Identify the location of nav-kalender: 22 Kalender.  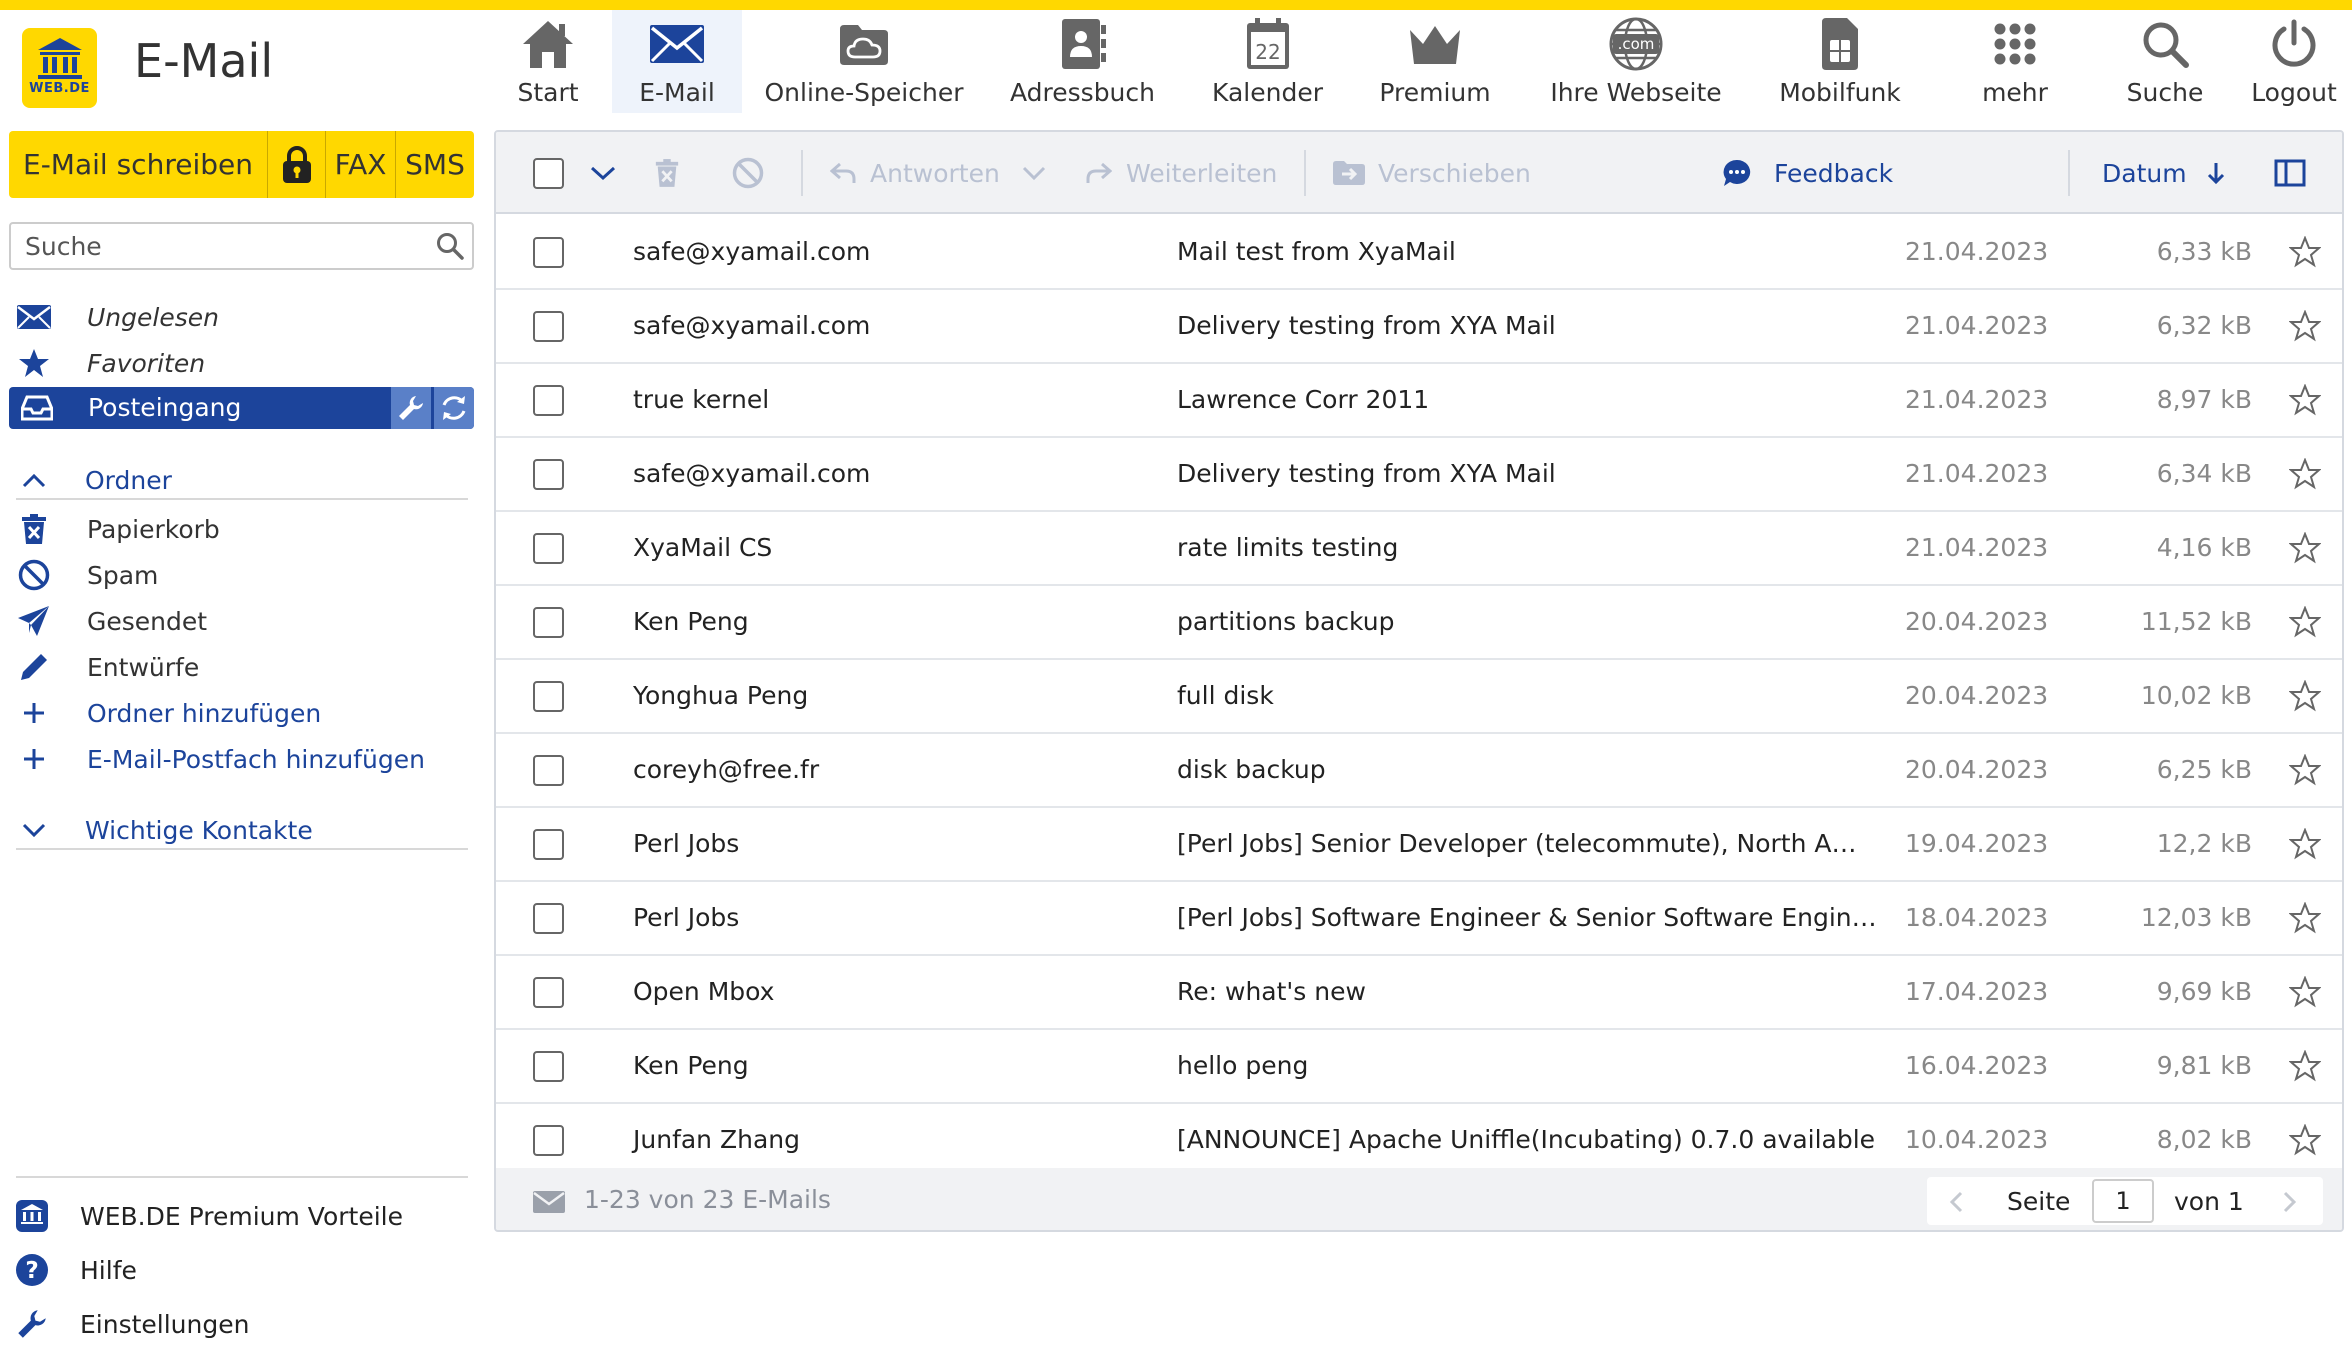
(1267, 61).